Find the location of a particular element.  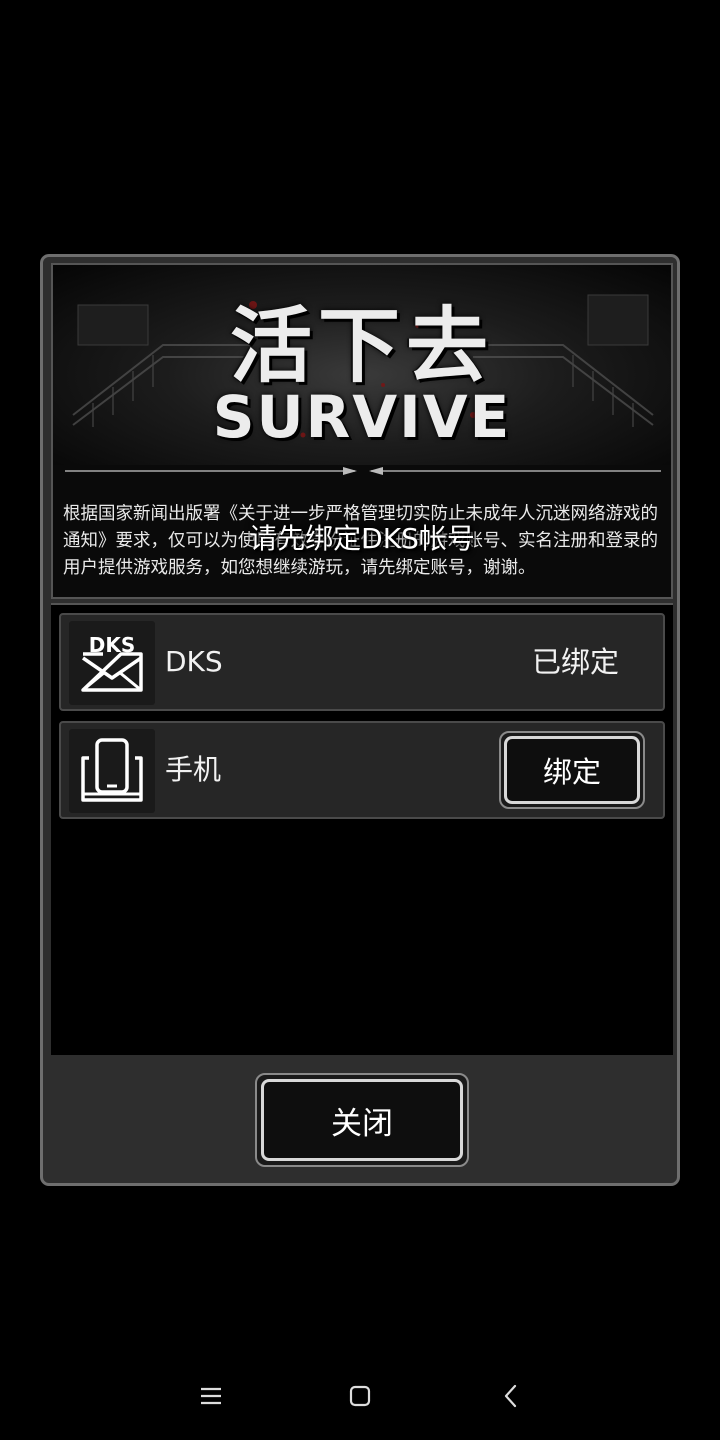

home-icon is located at coordinates (360, 1396).